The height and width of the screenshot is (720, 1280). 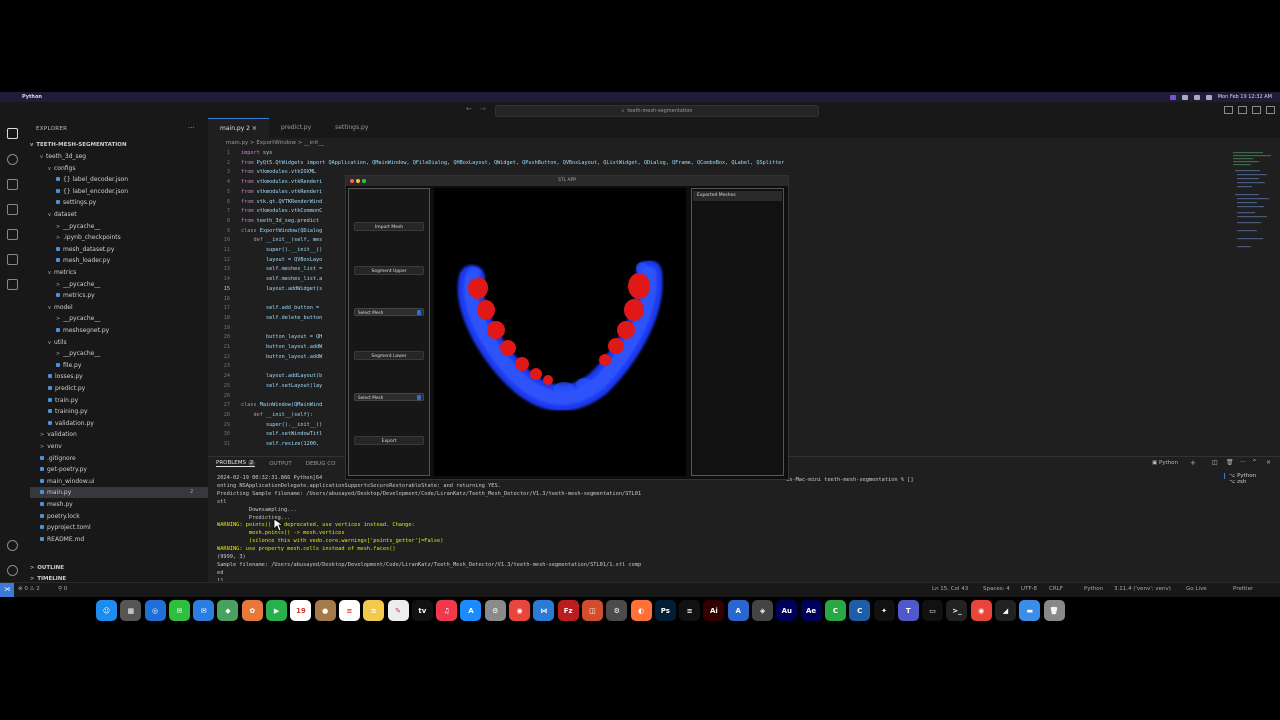 What do you see at coordinates (62, 272) in the screenshot?
I see `tree-item: v metrics` at bounding box center [62, 272].